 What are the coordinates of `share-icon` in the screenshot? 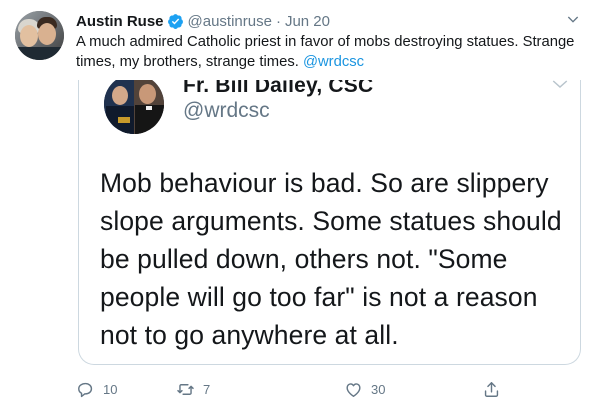 It's located at (491, 389).